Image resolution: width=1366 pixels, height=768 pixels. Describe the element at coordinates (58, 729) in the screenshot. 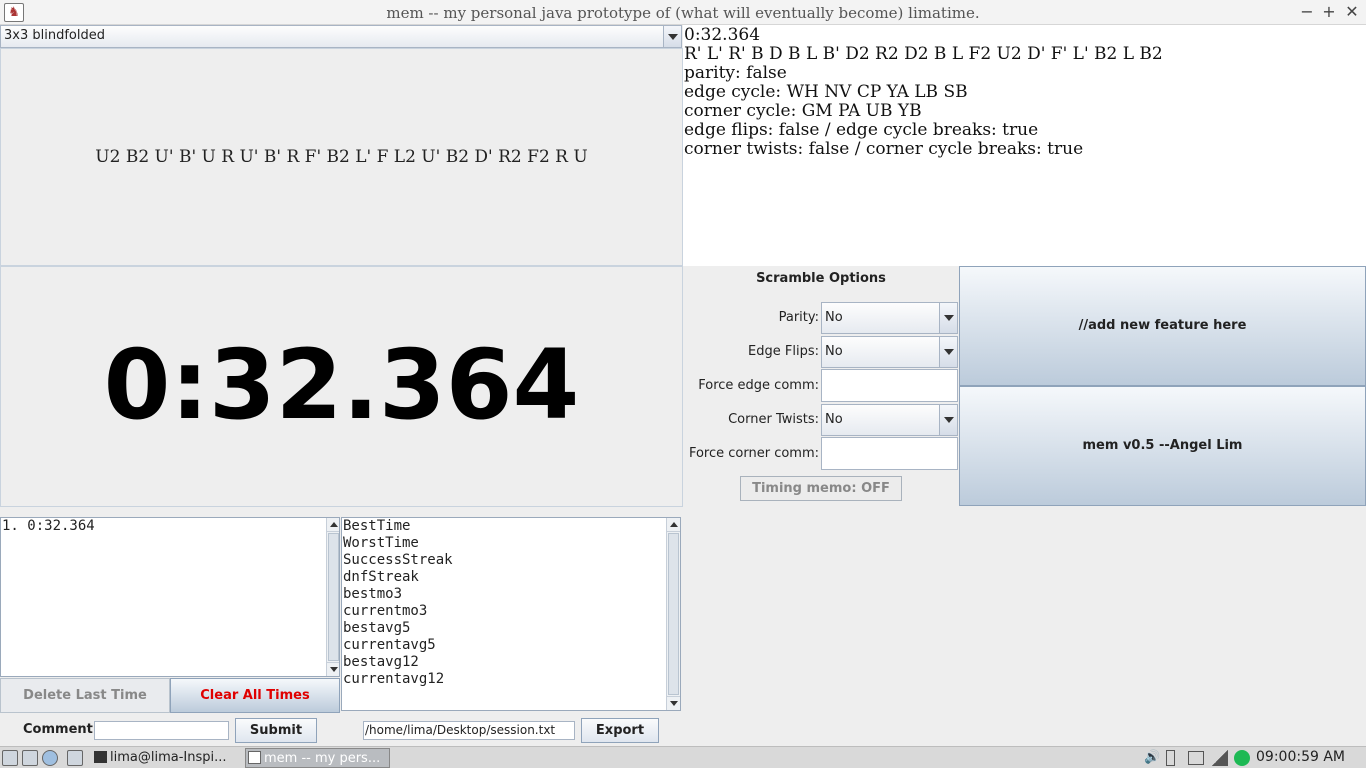

I see `comment-label: Comment` at that location.